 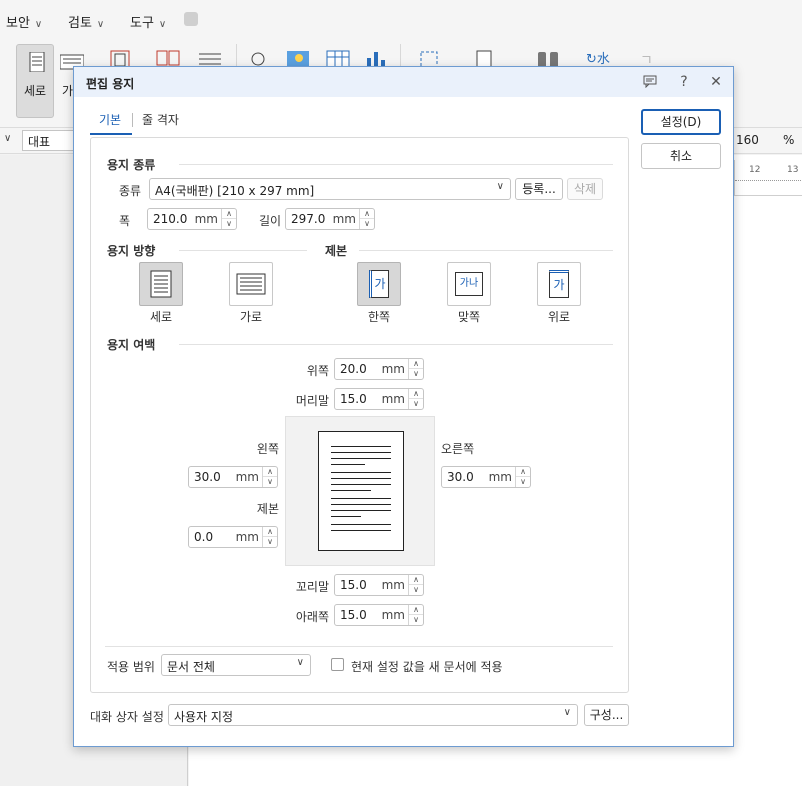 I want to click on tab-basic: 기본, so click(x=110, y=119).